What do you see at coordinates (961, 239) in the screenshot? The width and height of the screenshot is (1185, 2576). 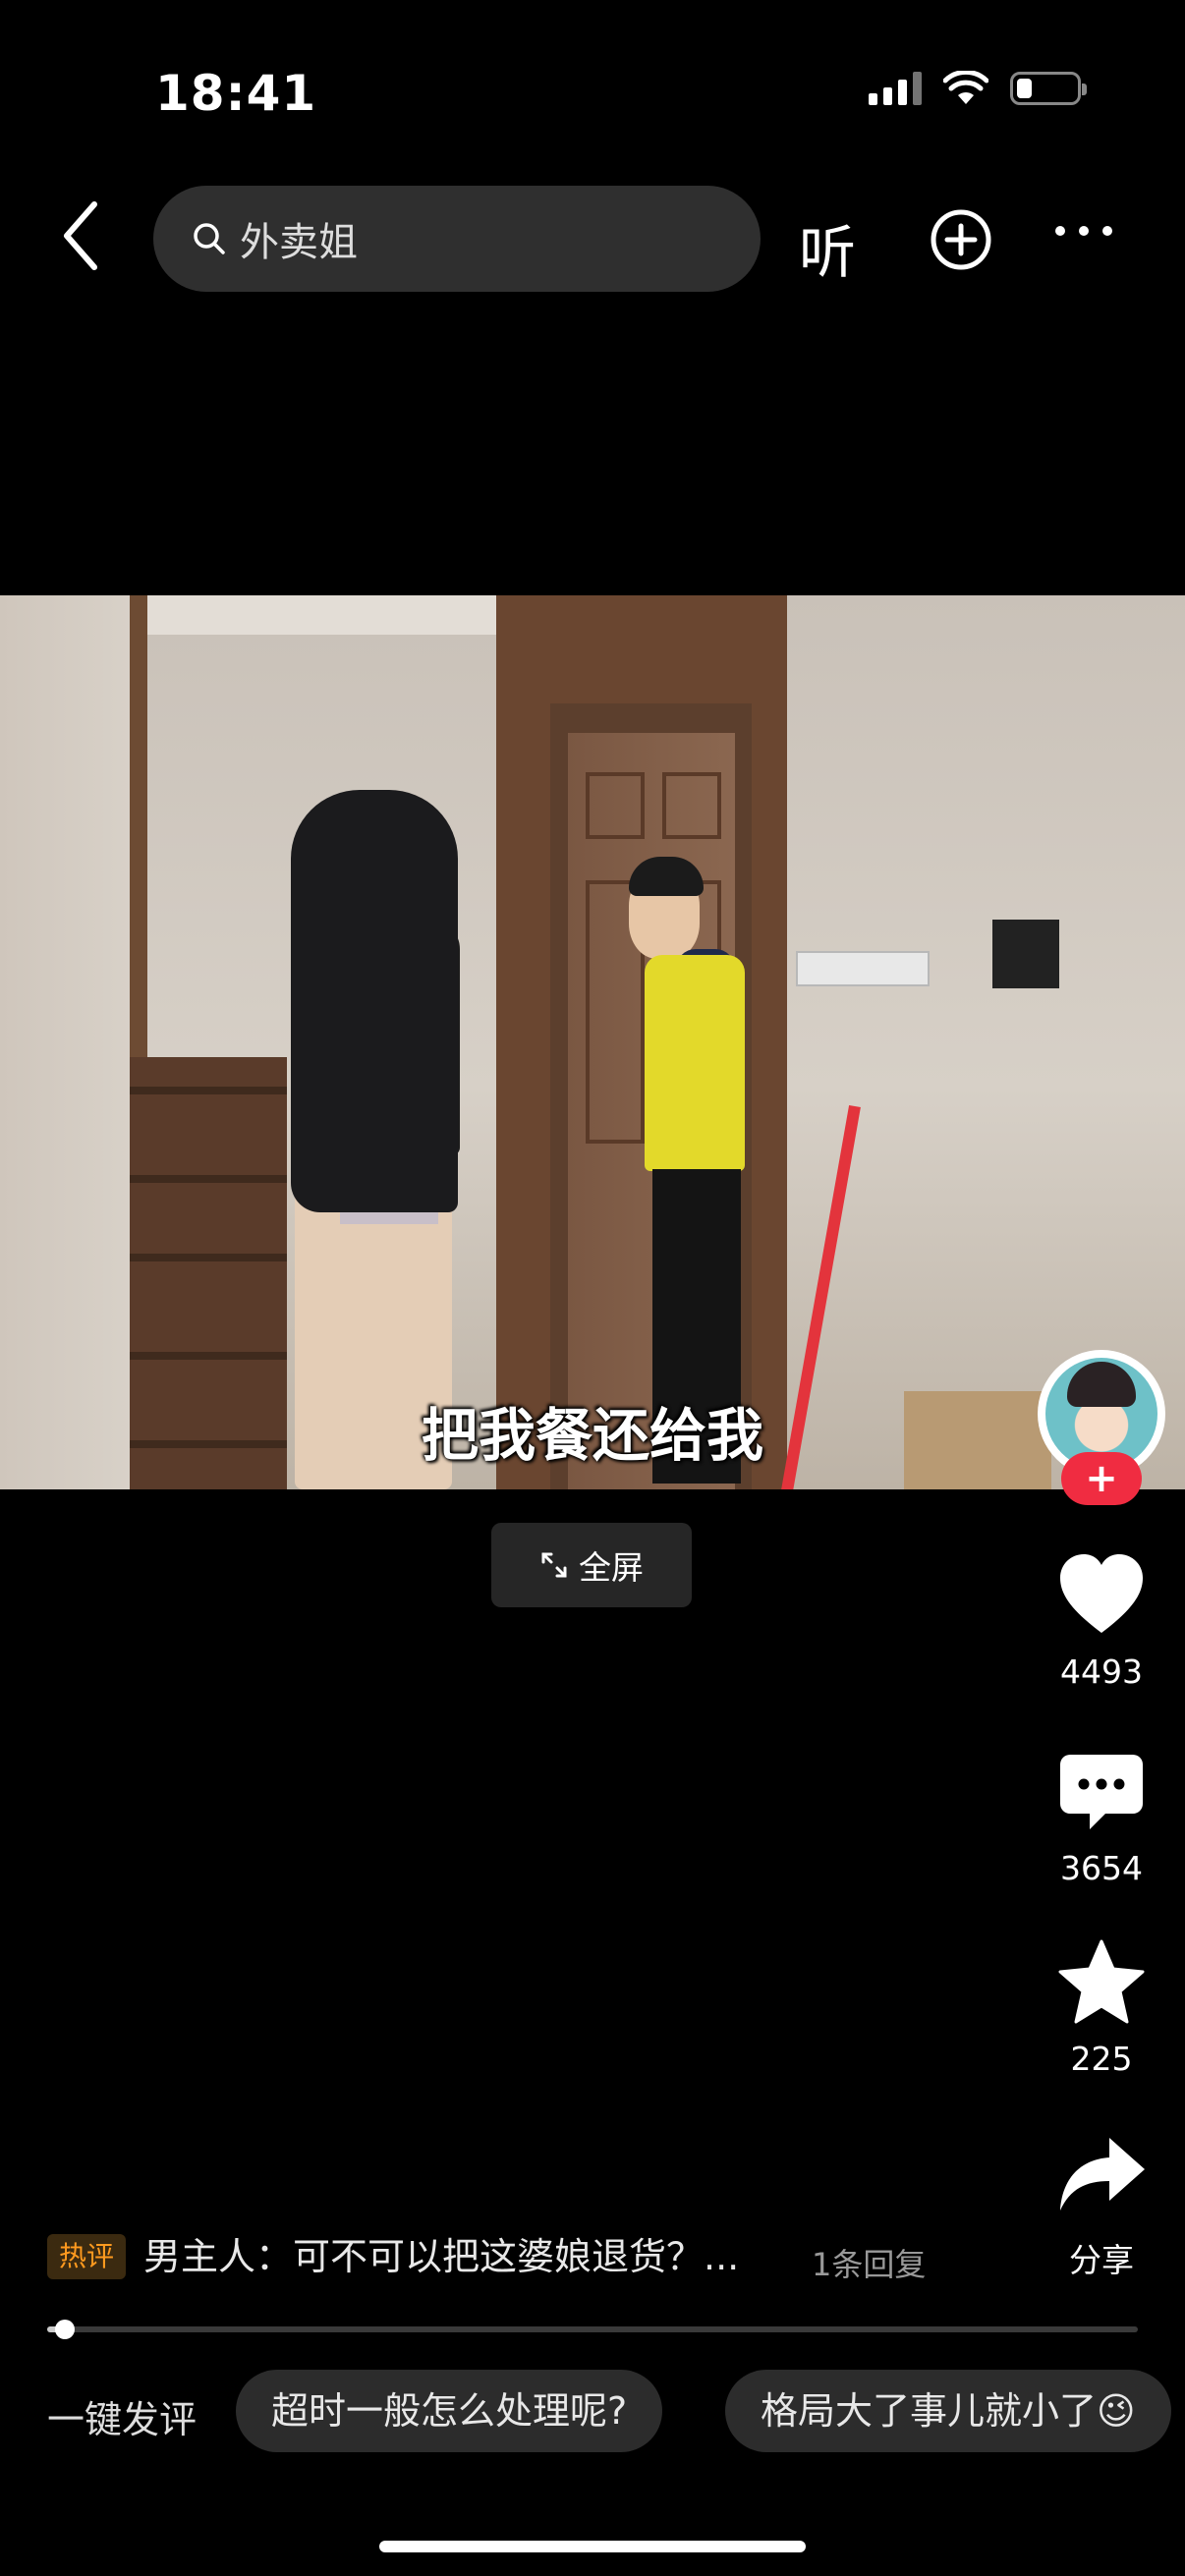 I see `add-icon` at bounding box center [961, 239].